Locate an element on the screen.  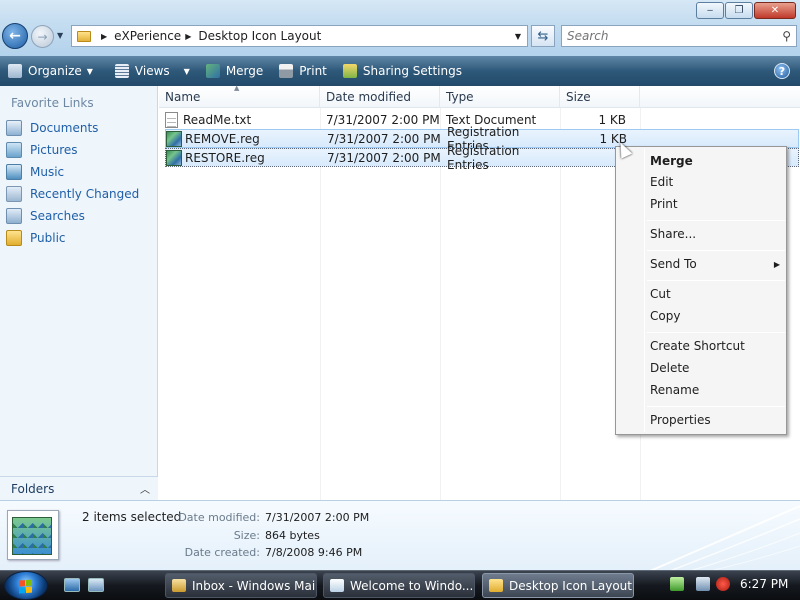
menu-item-create-shortcut: Create Shortcut is located at coordinates (715, 346).